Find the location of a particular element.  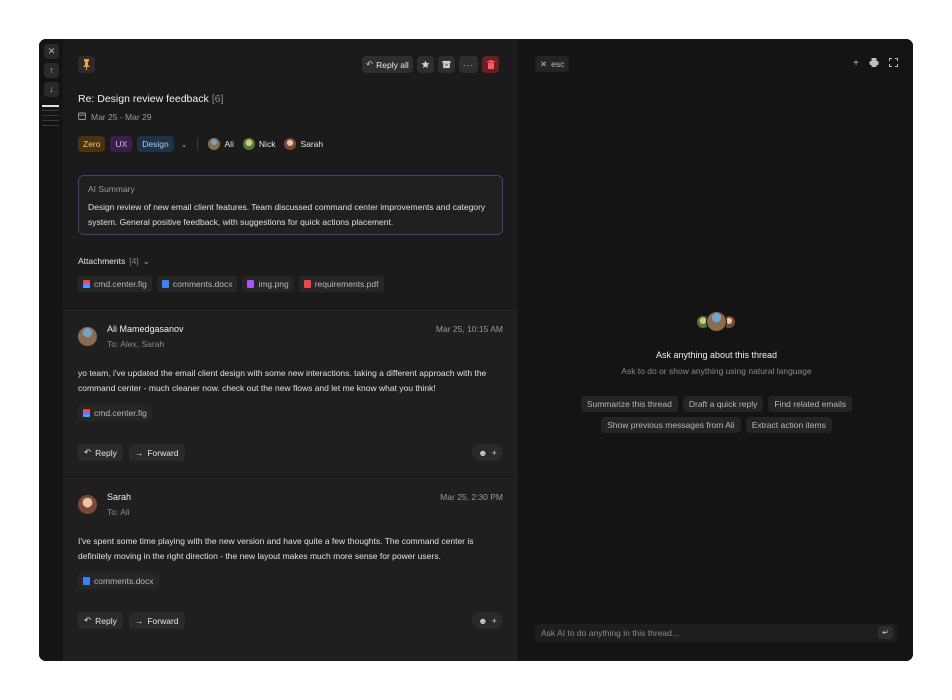

suggestion-summarize: Summarize this thread is located at coordinates (629, 404).